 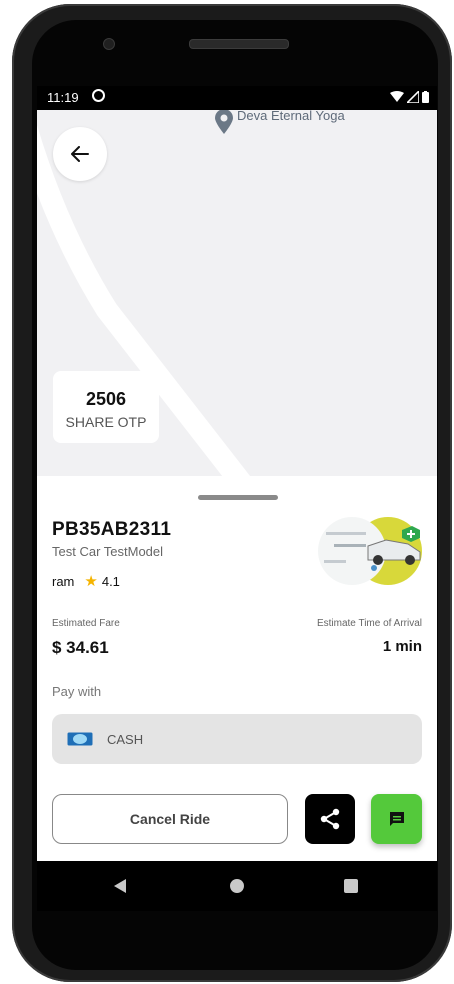 I want to click on driver-name: ram, so click(x=63, y=581).